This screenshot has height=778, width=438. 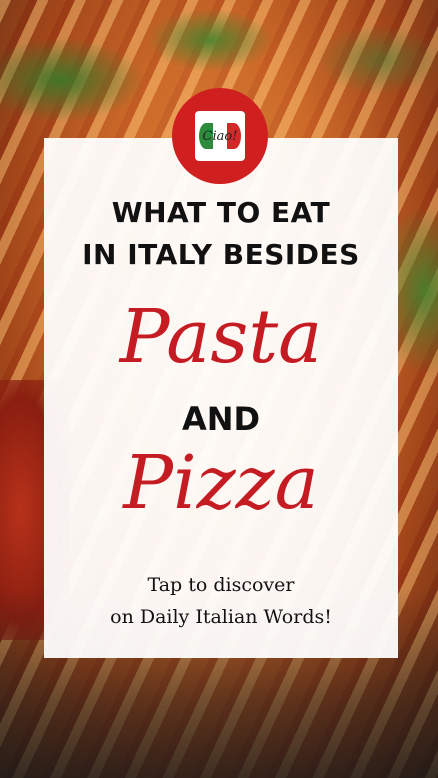 I want to click on headline-line-2: IN ITALY BESIDES, so click(x=221, y=254).